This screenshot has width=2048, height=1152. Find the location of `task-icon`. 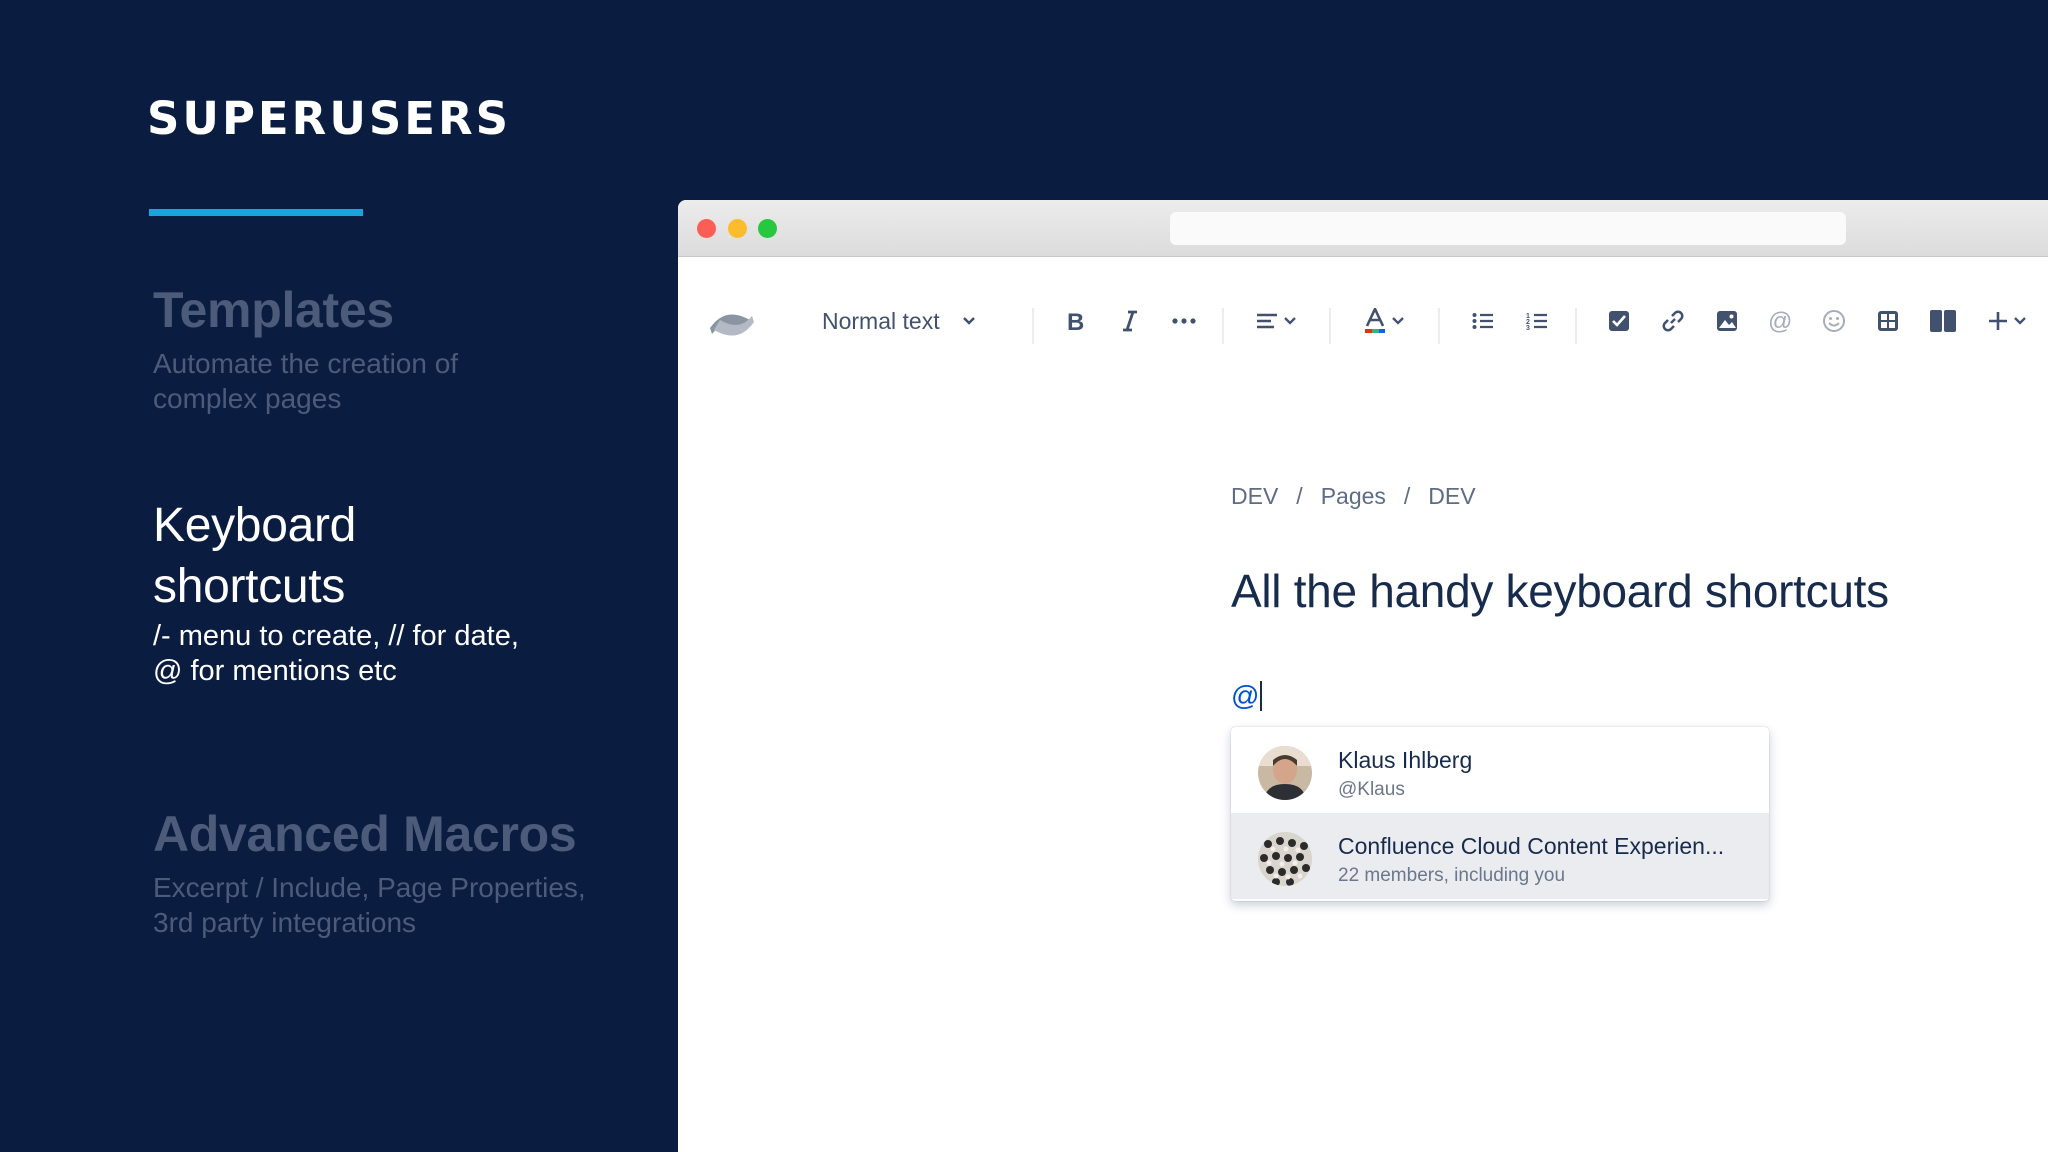

task-icon is located at coordinates (1619, 321).